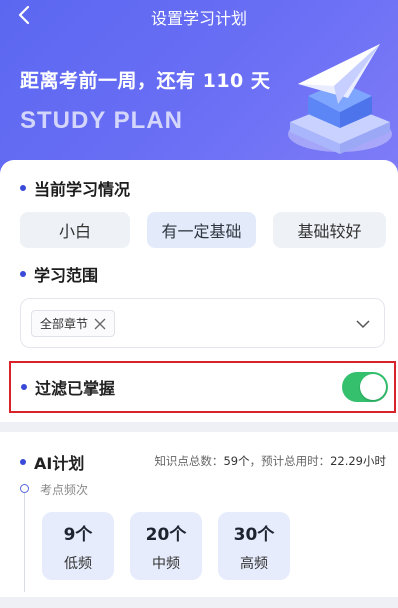 This screenshot has height=608, width=398. Describe the element at coordinates (100, 324) in the screenshot. I see `remove-tag-icon` at that location.